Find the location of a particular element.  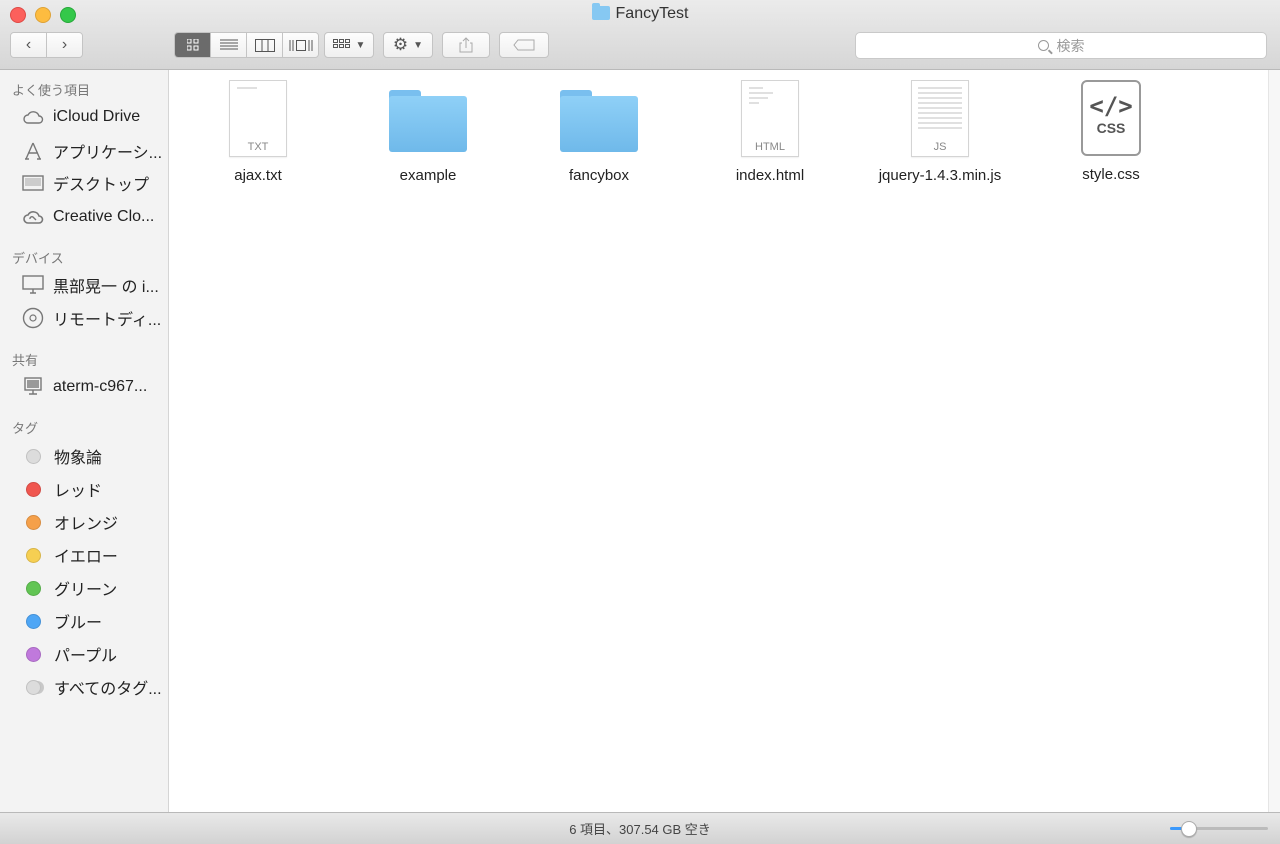

slider-knob is located at coordinates (1188, 829).